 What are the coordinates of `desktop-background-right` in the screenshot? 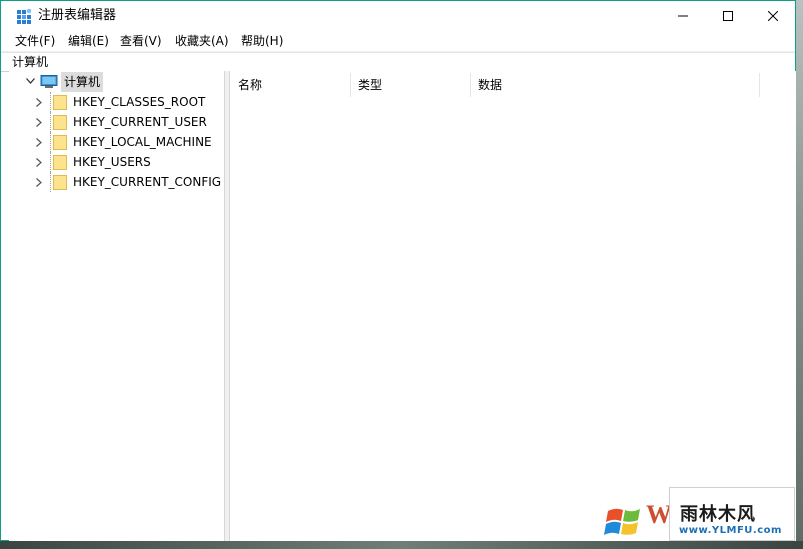 It's located at (799, 274).